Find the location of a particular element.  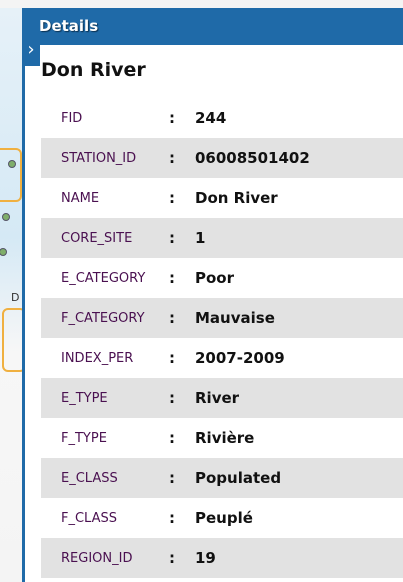

attribute-row: FID: 244 is located at coordinates (222, 118).